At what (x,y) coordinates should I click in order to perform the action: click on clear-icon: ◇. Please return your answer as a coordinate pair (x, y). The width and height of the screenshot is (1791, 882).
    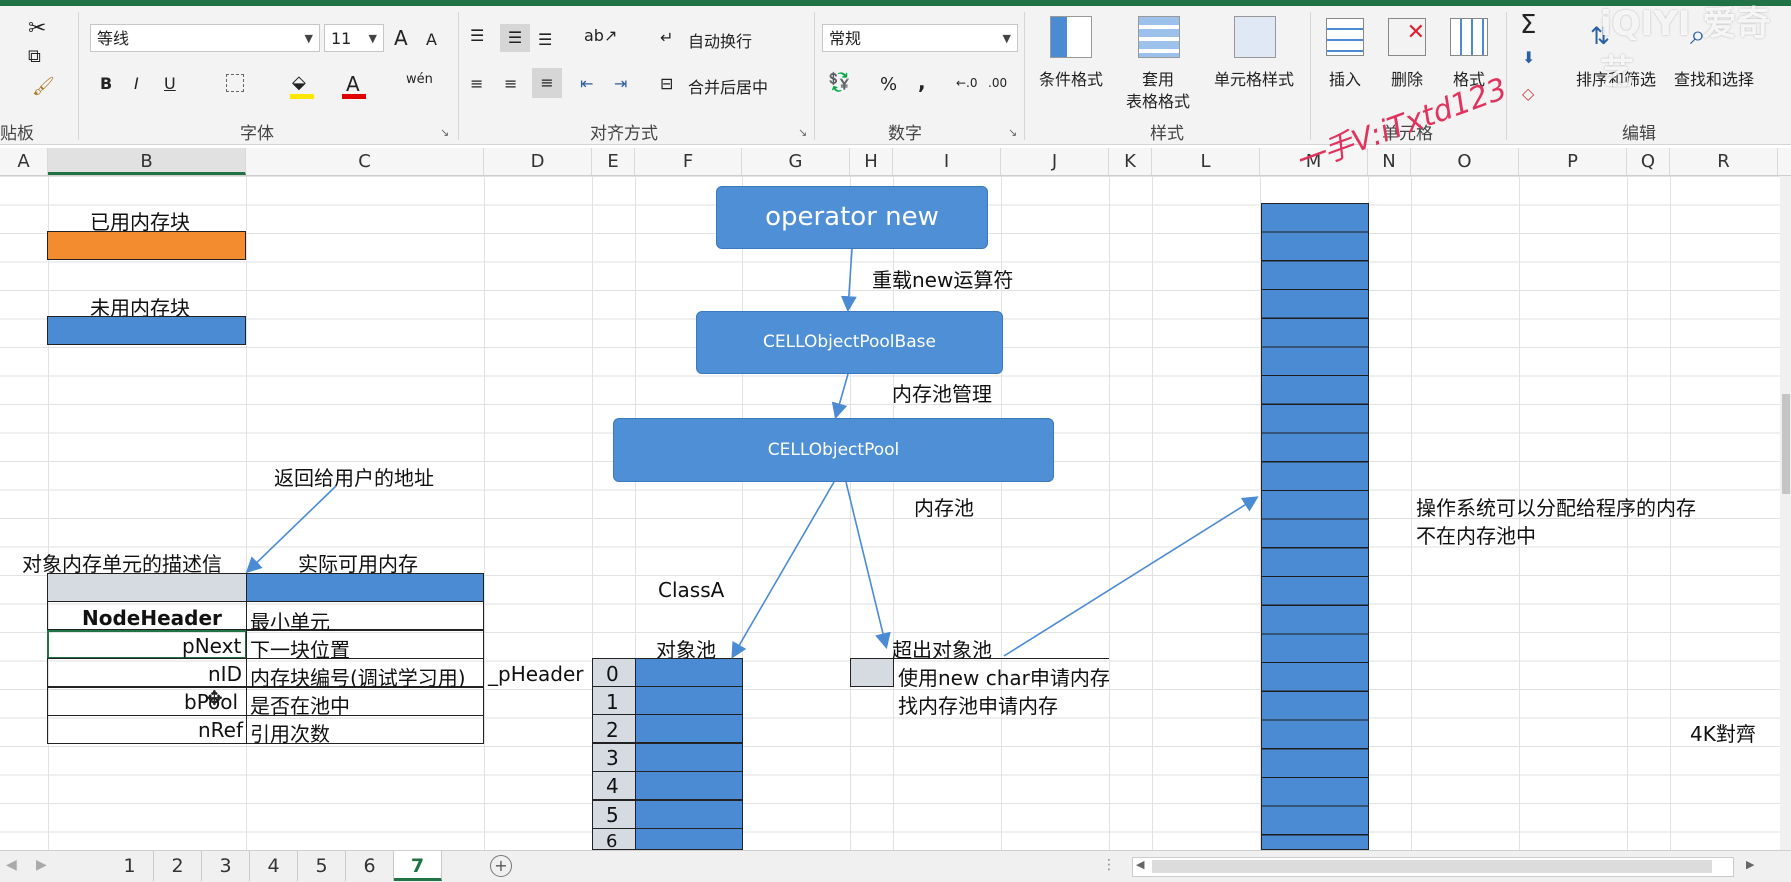
    Looking at the image, I should click on (1528, 93).